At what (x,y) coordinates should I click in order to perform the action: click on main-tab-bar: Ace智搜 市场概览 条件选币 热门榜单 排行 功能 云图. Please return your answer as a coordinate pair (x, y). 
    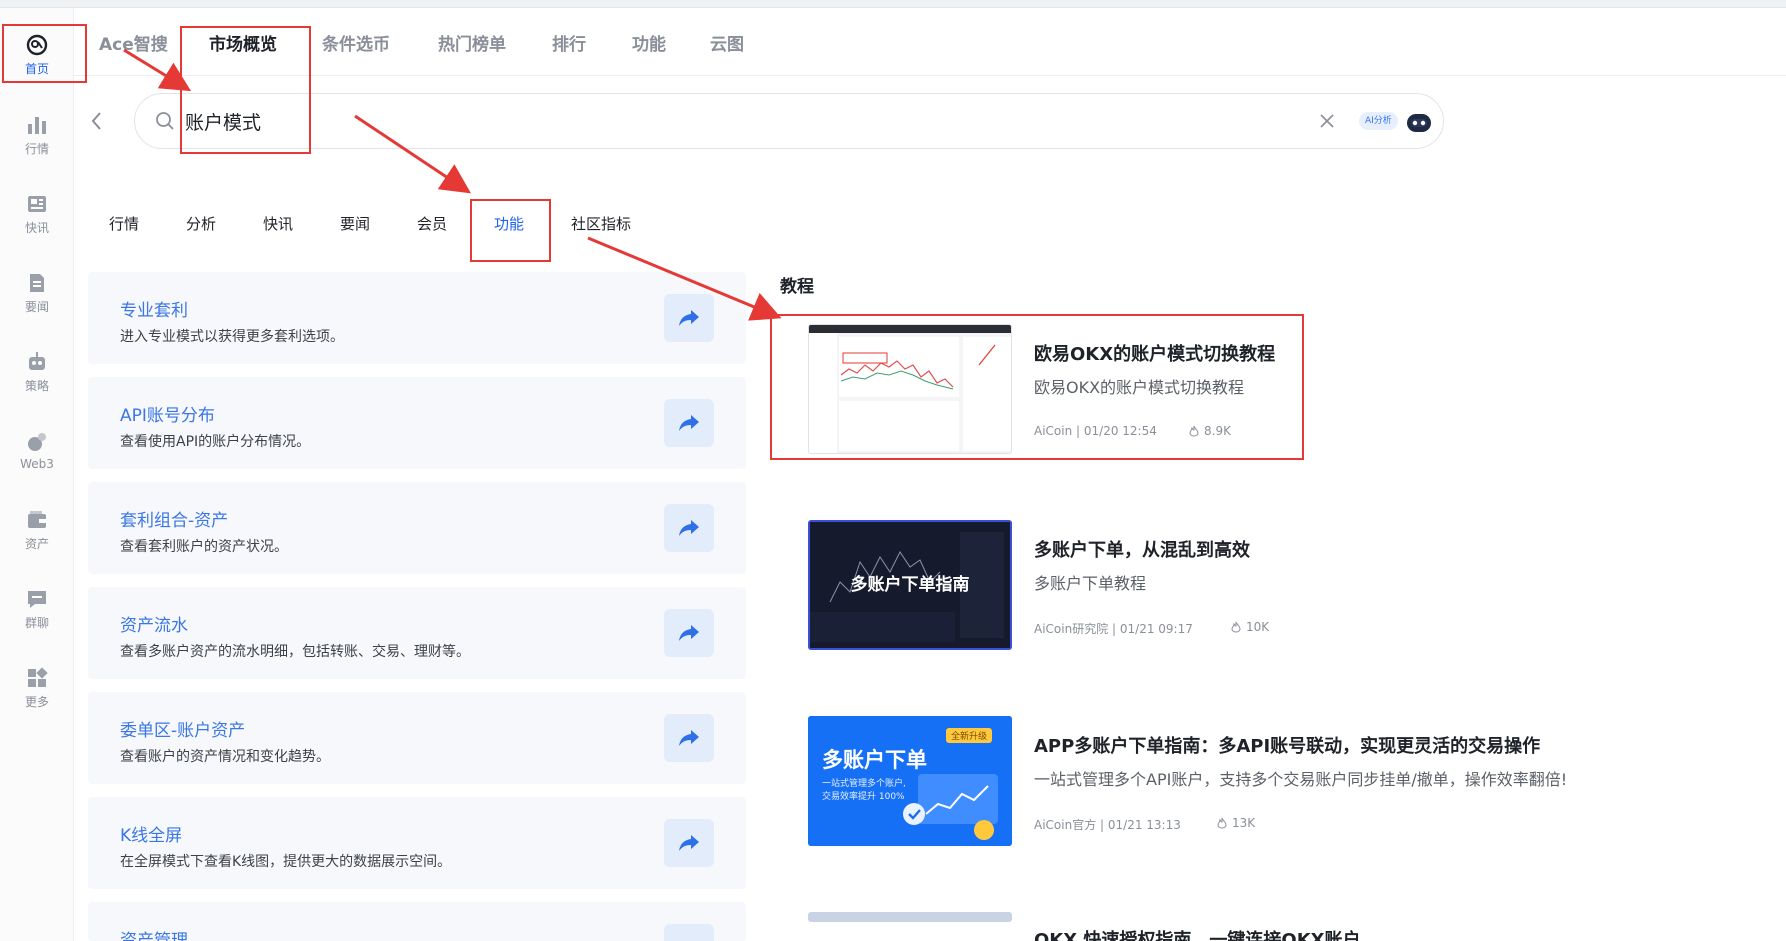
    Looking at the image, I should click on (930, 42).